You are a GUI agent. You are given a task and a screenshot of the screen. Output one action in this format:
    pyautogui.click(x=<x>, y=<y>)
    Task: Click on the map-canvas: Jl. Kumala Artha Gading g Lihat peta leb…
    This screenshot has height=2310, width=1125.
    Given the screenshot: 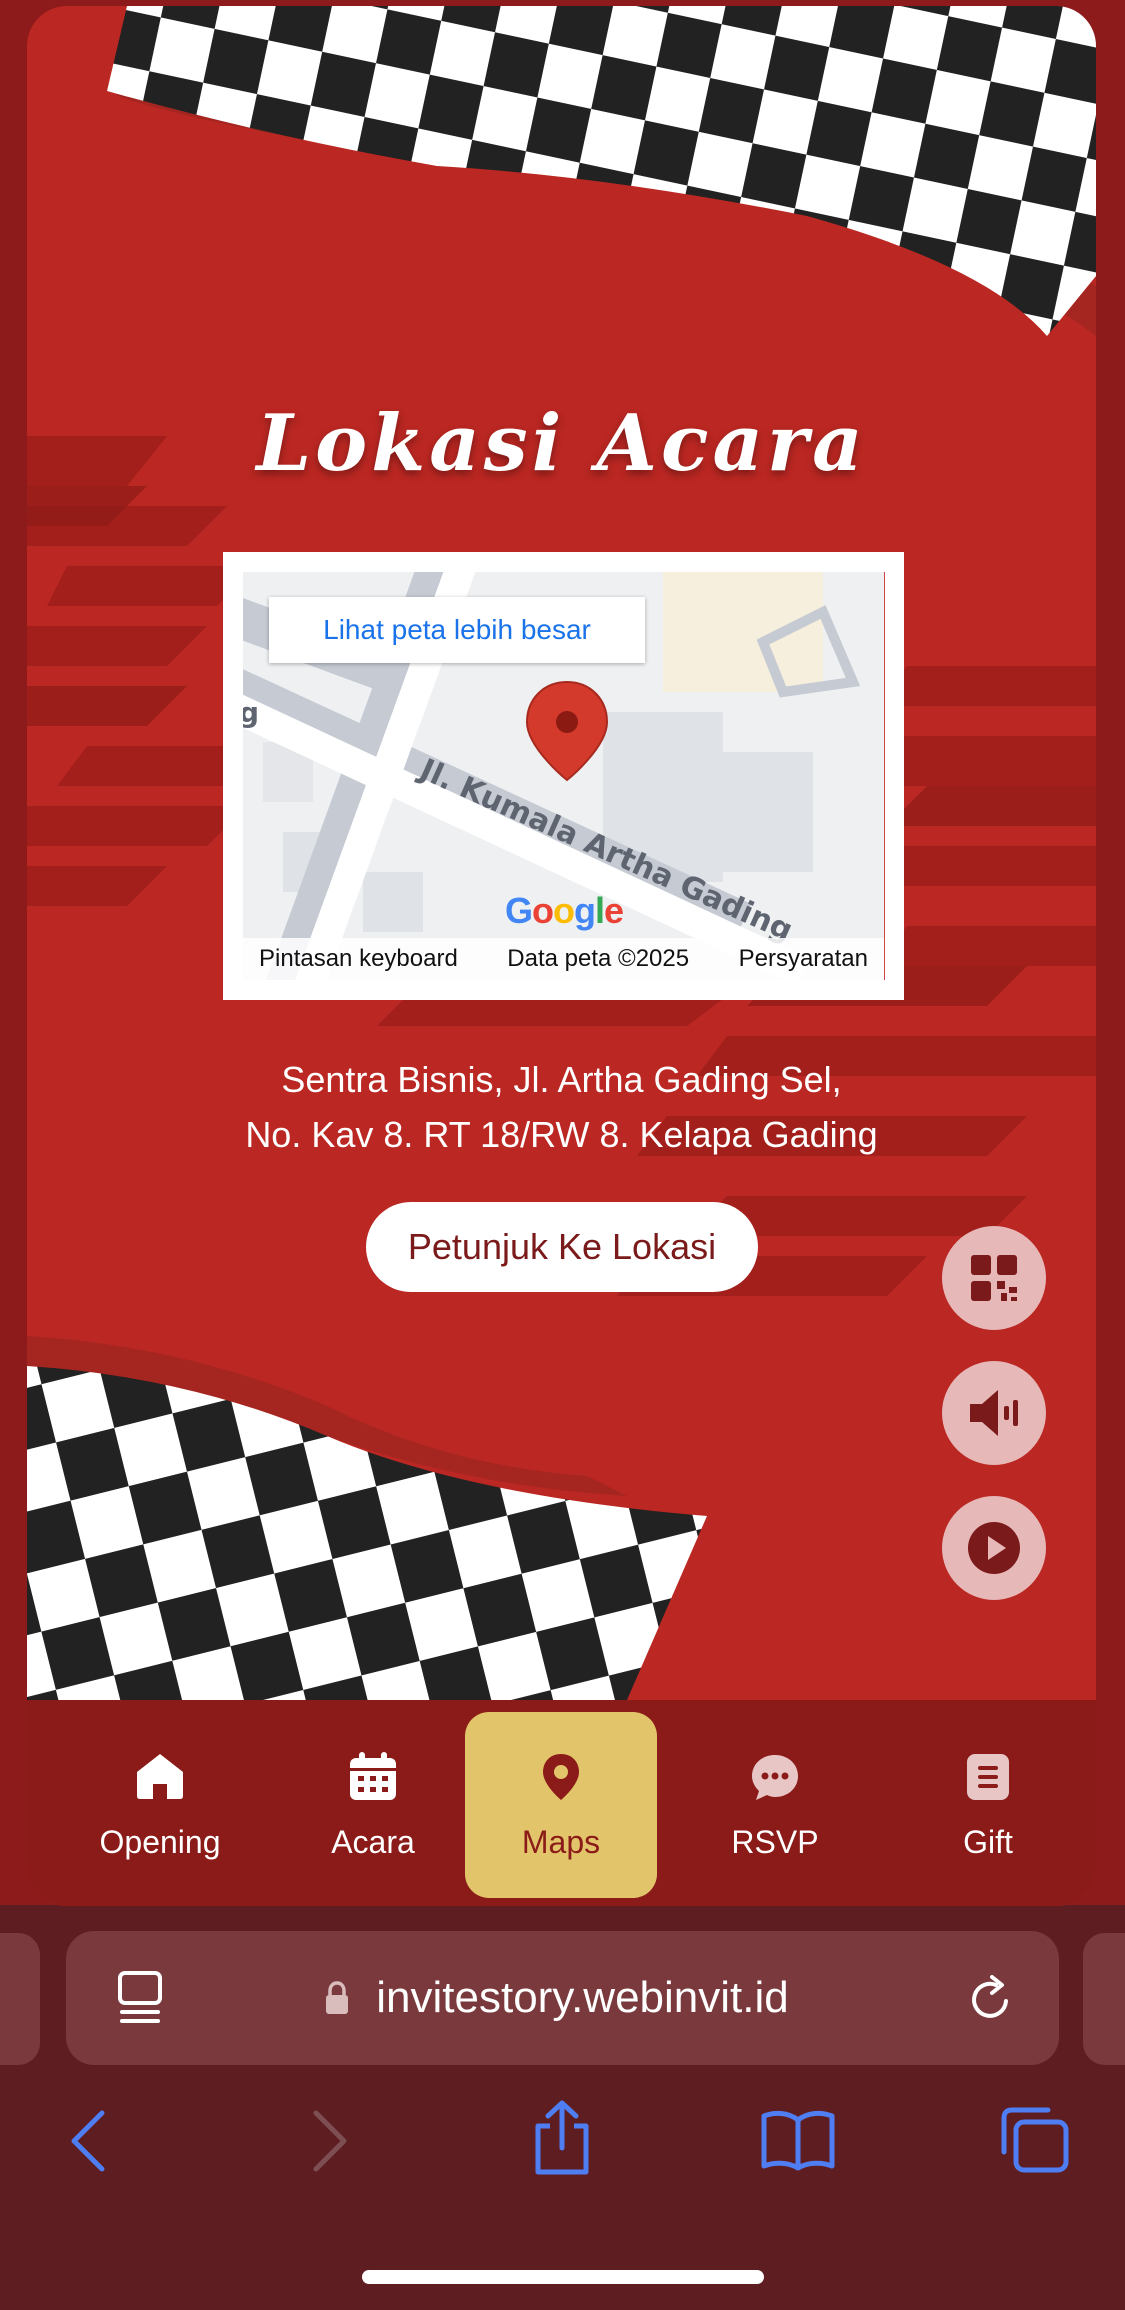 What is the action you would take?
    pyautogui.click(x=564, y=776)
    